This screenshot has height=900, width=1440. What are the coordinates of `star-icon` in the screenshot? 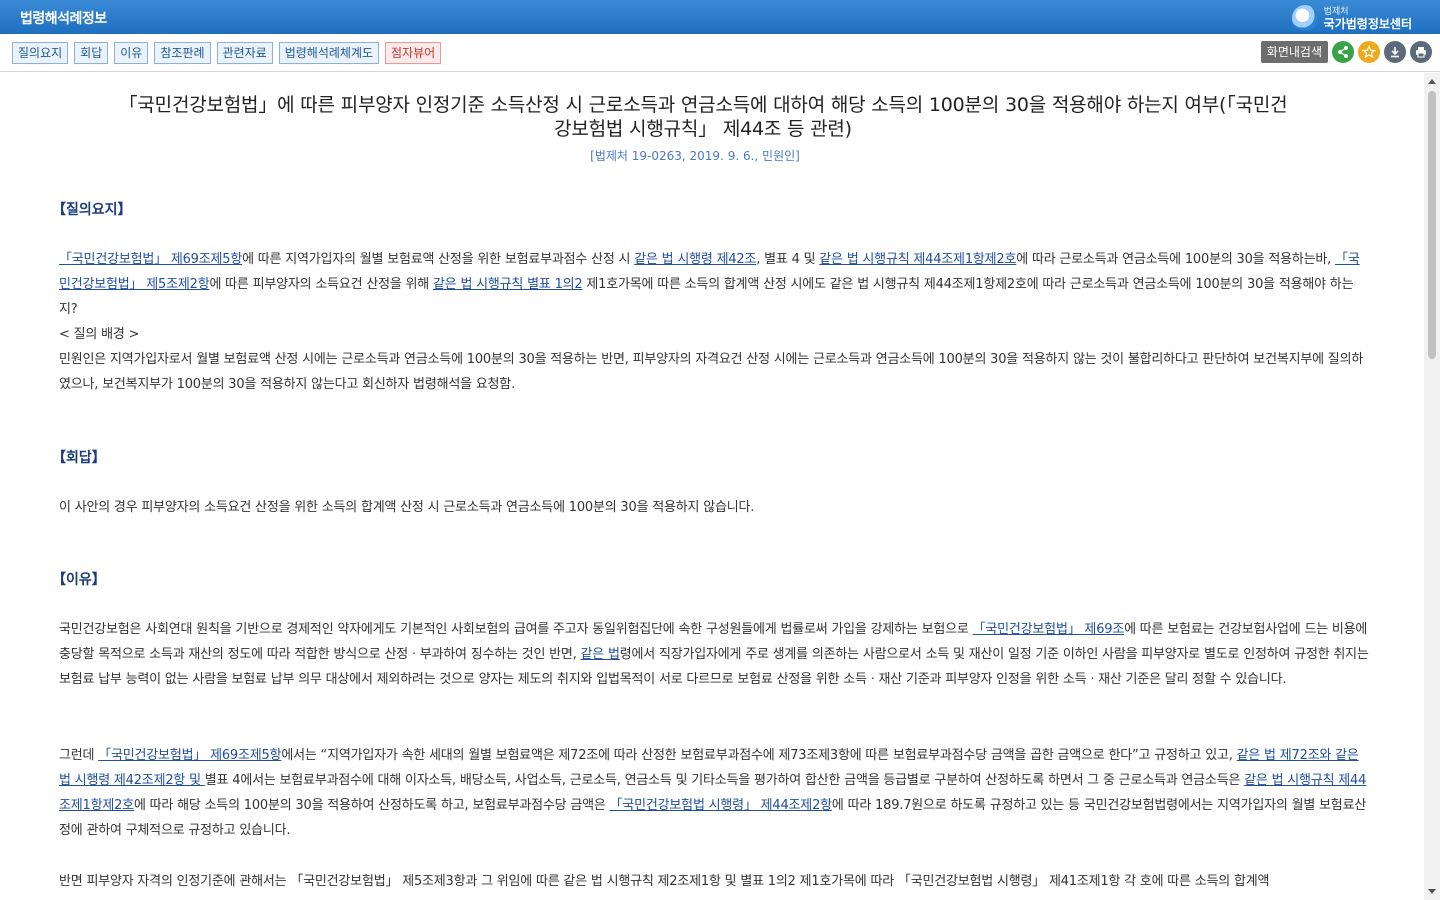 It's located at (1369, 52).